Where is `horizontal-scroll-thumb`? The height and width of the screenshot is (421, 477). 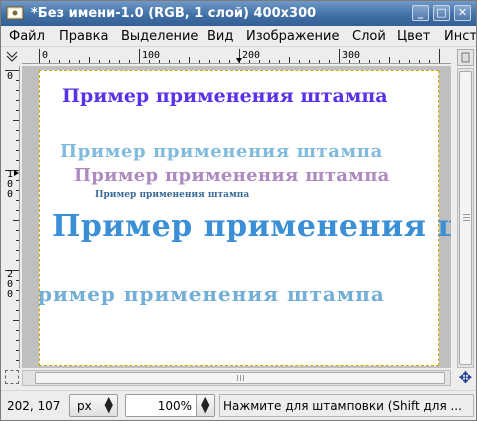
horizontal-scroll-thumb is located at coordinates (240, 378).